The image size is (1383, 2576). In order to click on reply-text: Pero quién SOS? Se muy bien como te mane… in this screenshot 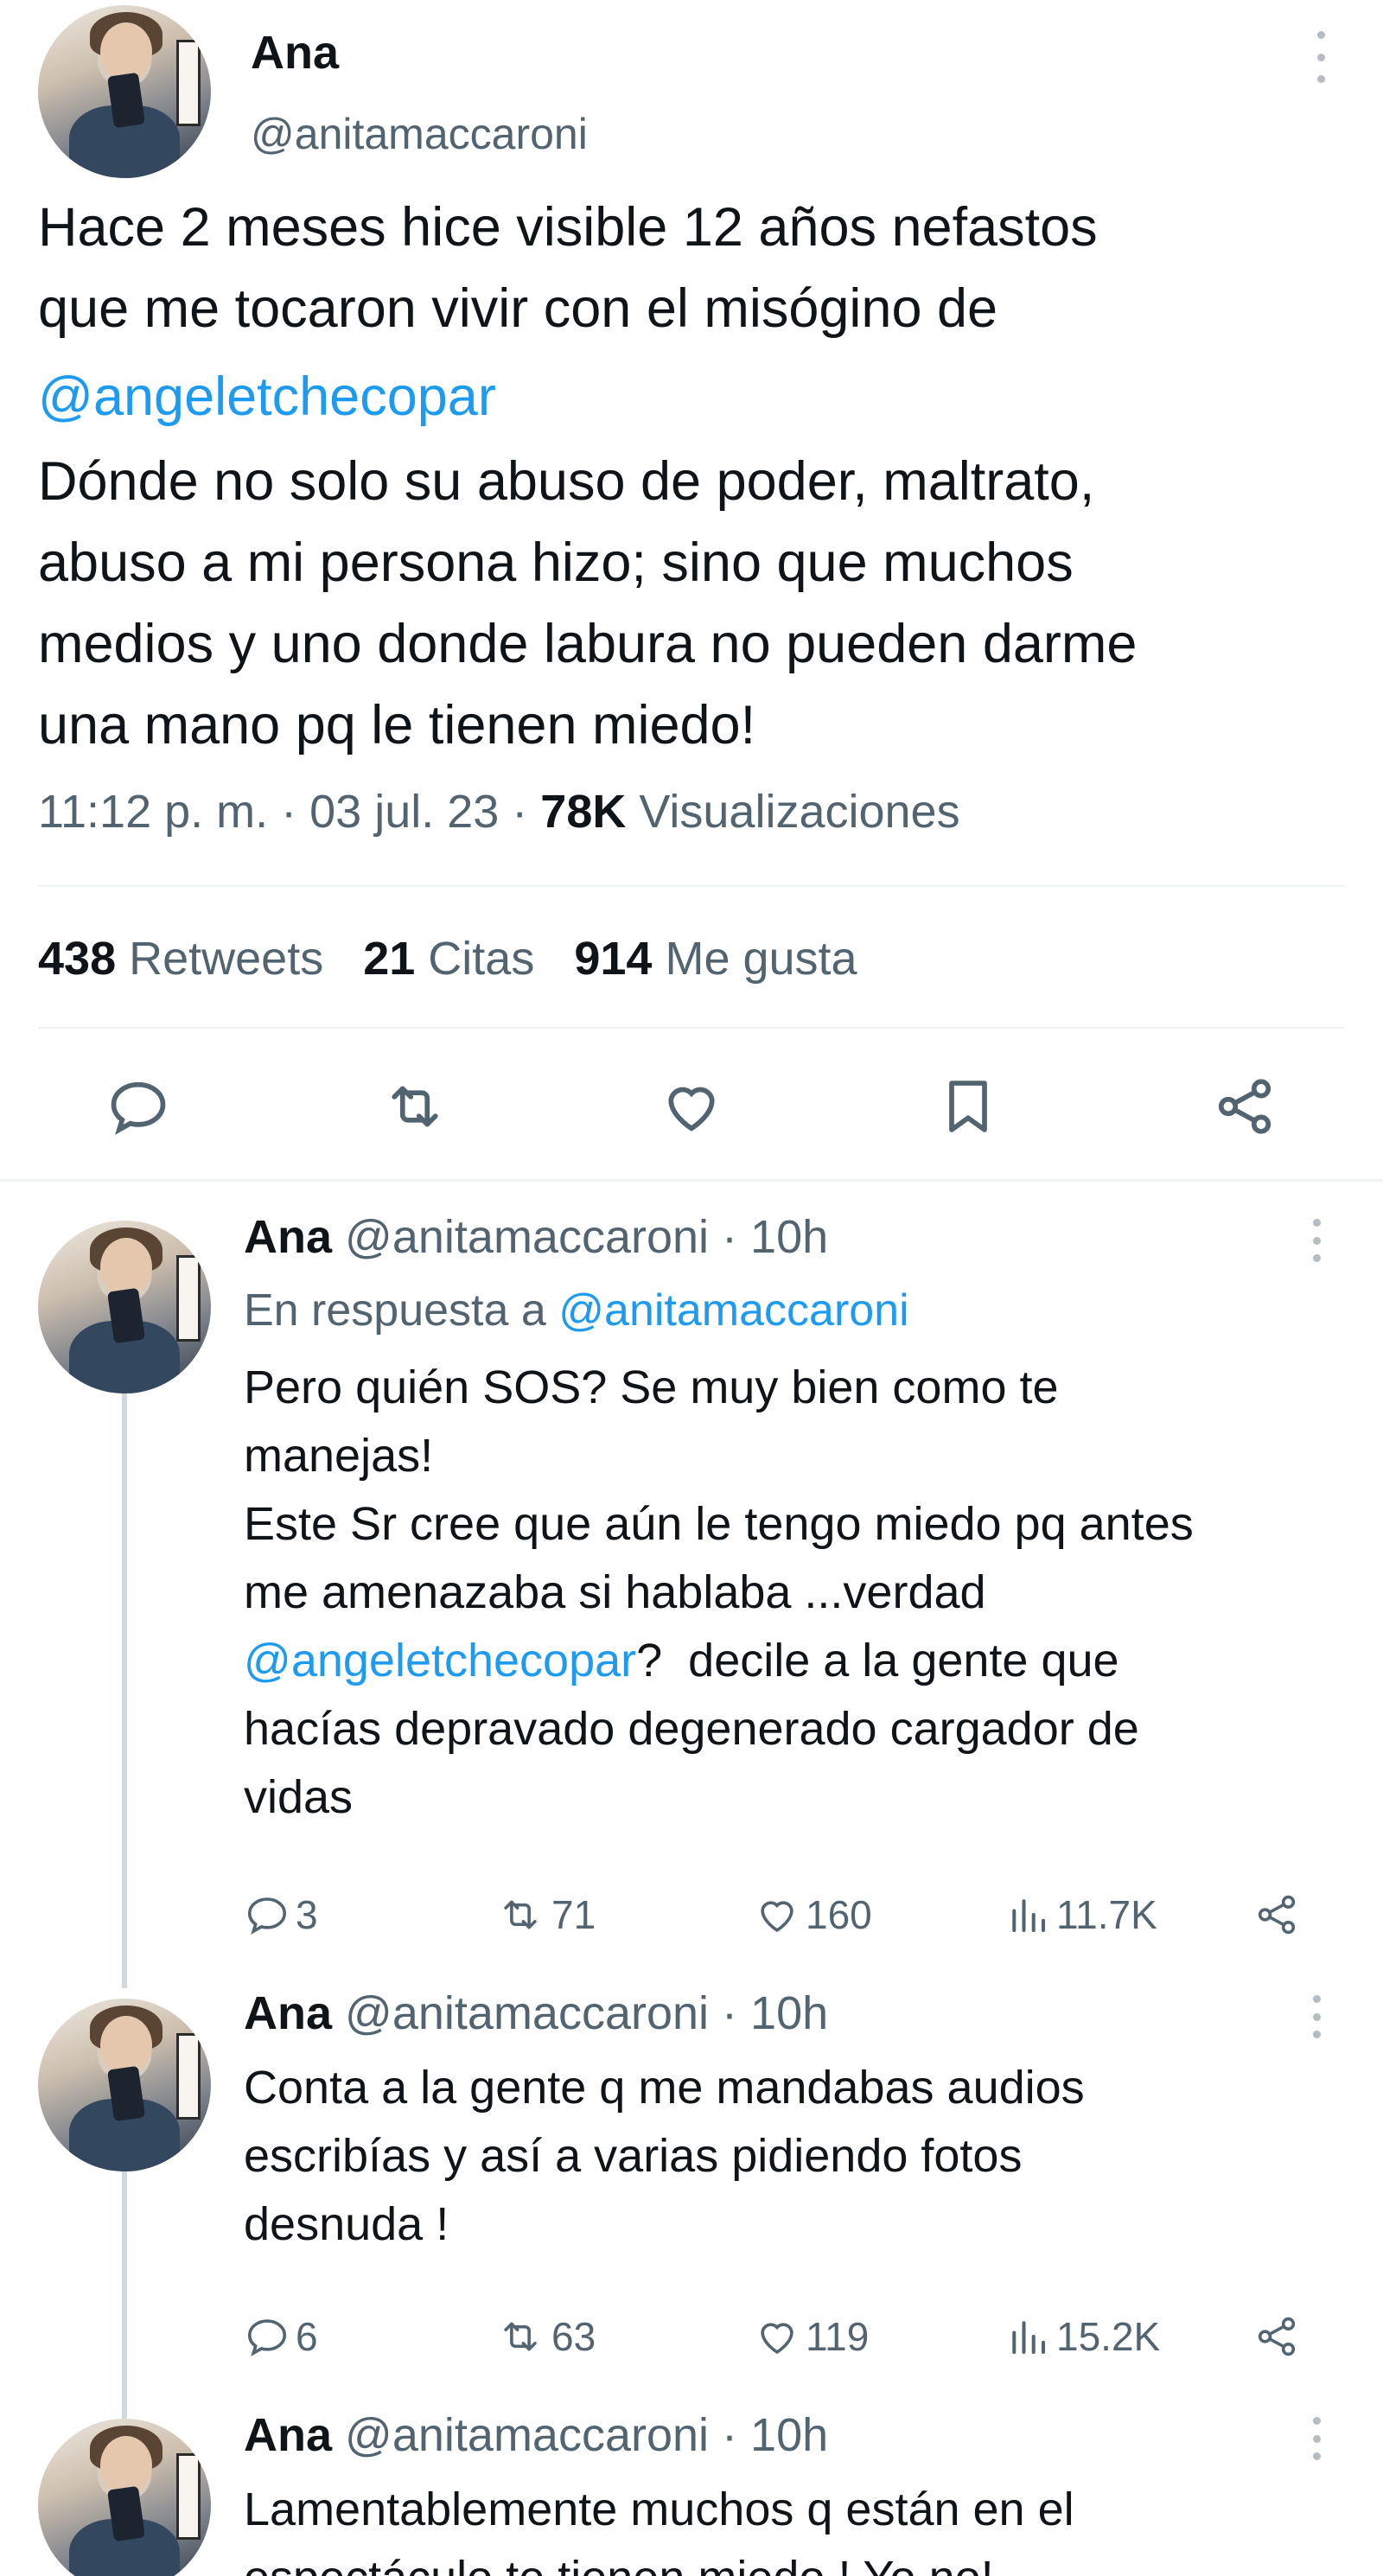, I will do `click(719, 1489)`.